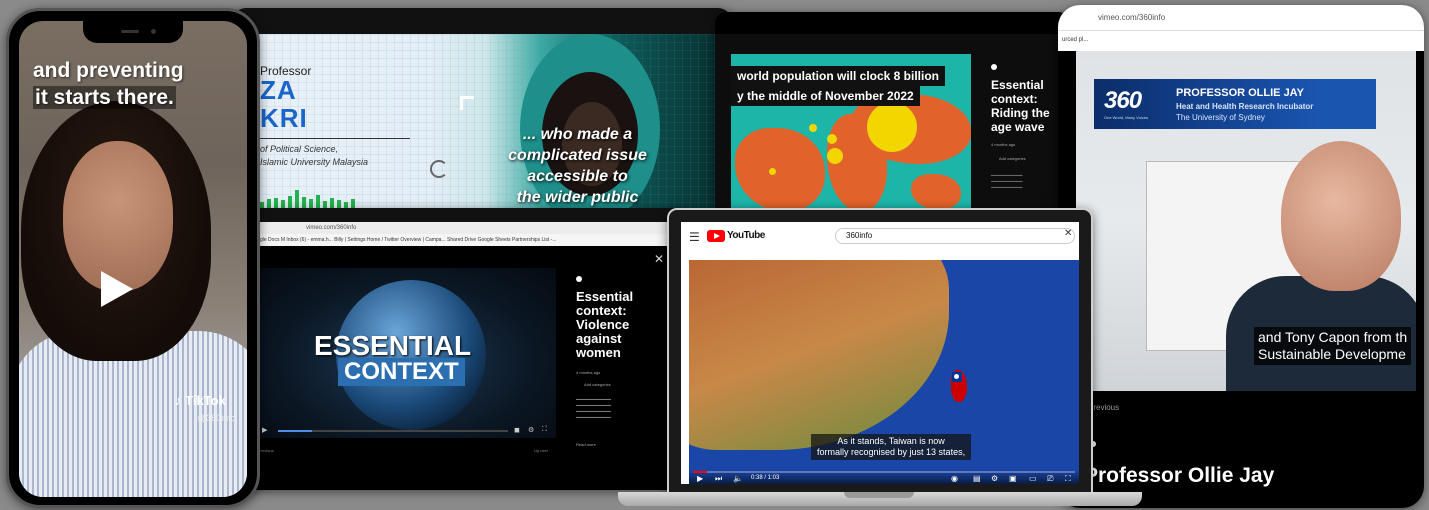 The image size is (1429, 510). I want to click on close-icon: ✕, so click(659, 259).